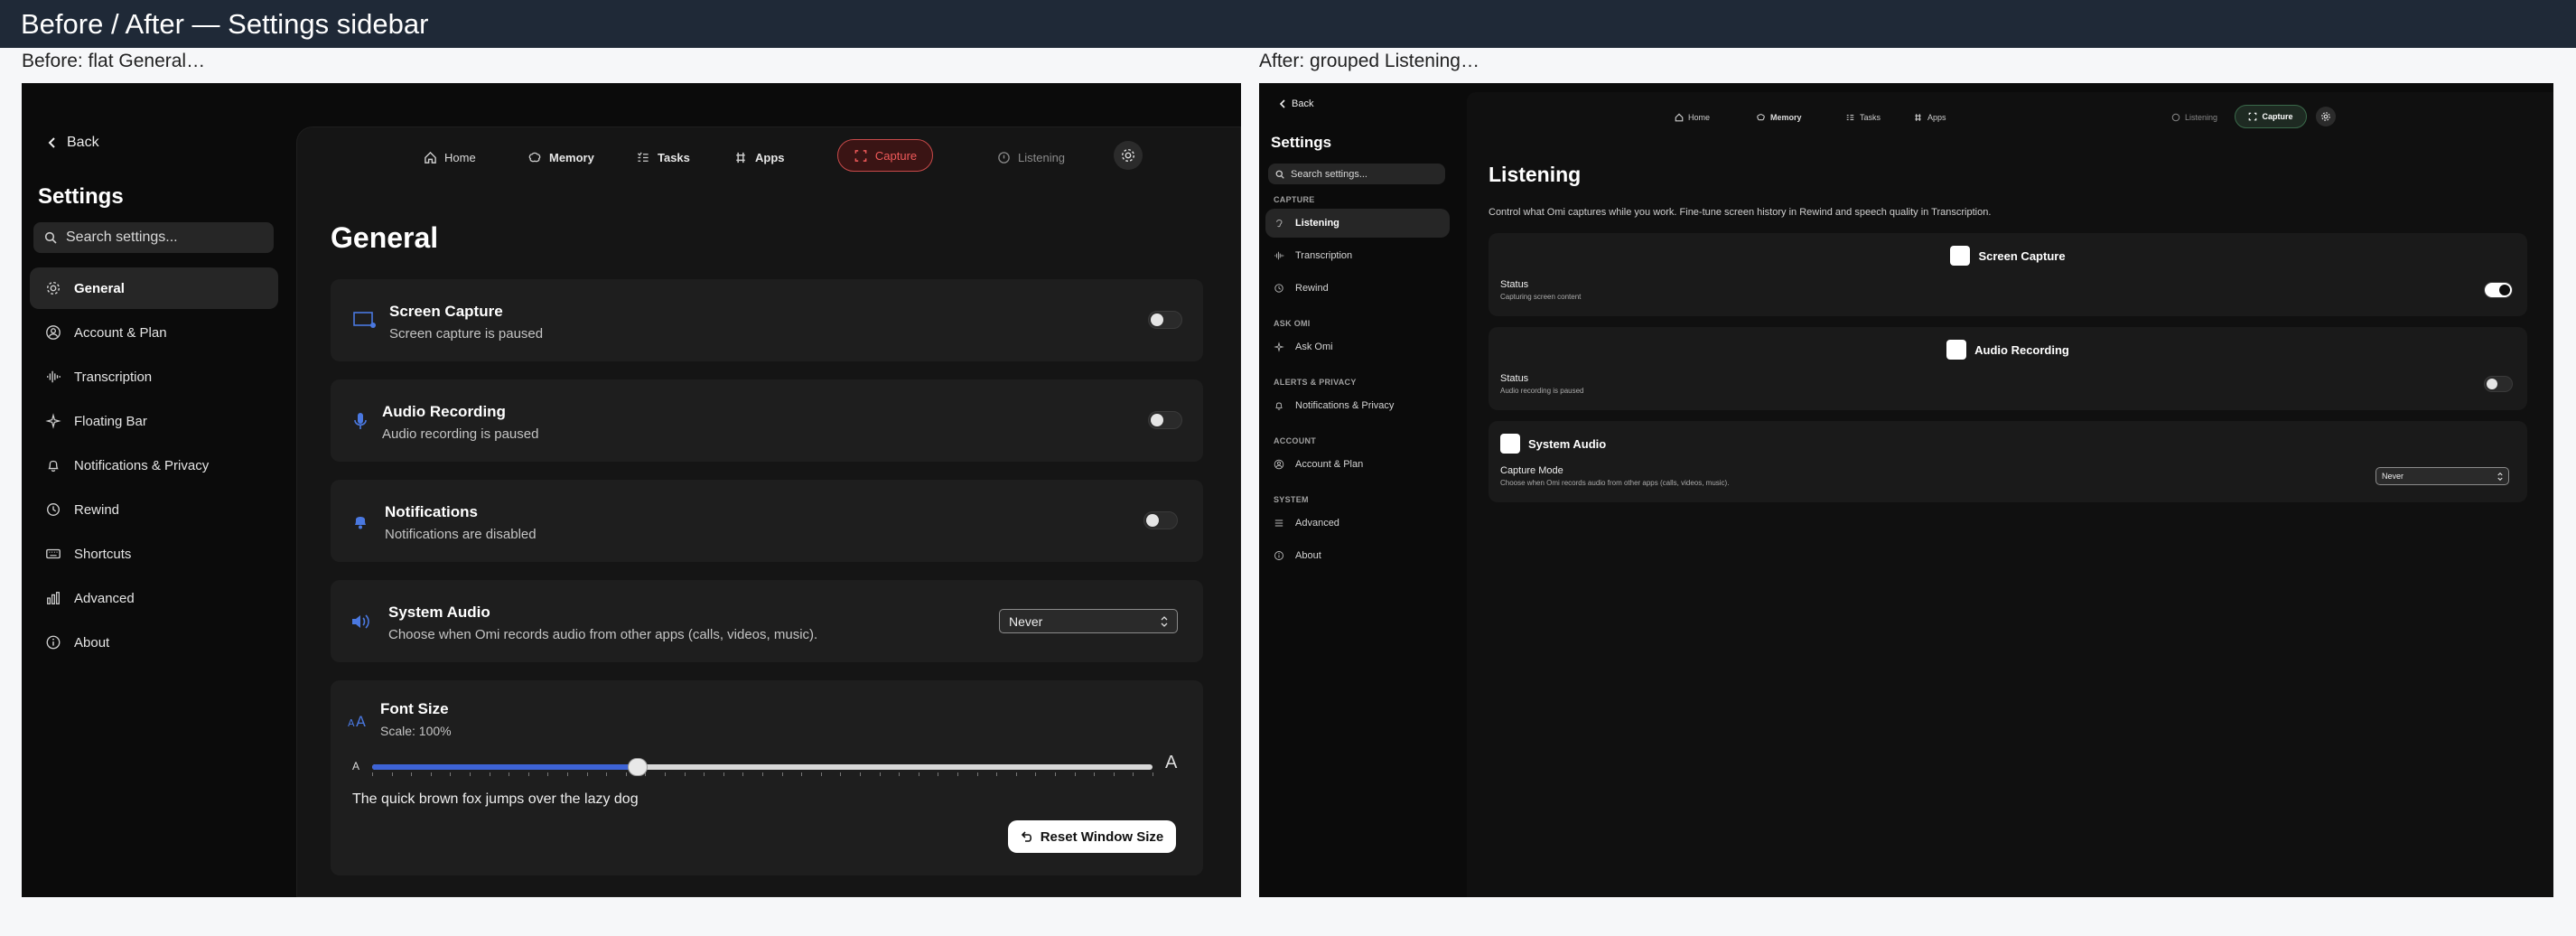 This screenshot has width=2576, height=936. I want to click on after-screen-capture-label: Status, so click(1515, 285).